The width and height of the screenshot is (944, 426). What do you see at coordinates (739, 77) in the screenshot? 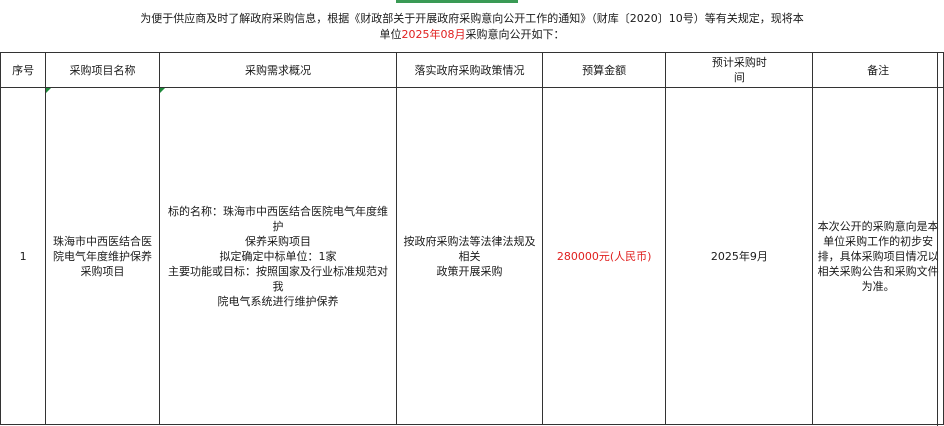
I see `header-time-line-2: 间` at bounding box center [739, 77].